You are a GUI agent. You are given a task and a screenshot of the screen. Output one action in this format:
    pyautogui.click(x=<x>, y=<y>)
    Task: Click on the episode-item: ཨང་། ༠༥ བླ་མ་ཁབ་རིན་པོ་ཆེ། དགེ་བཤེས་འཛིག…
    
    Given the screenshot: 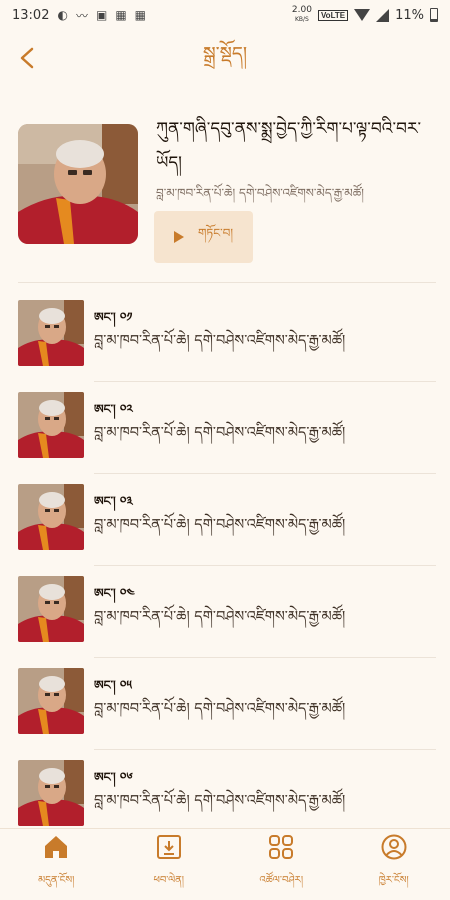 What is the action you would take?
    pyautogui.click(x=225, y=704)
    